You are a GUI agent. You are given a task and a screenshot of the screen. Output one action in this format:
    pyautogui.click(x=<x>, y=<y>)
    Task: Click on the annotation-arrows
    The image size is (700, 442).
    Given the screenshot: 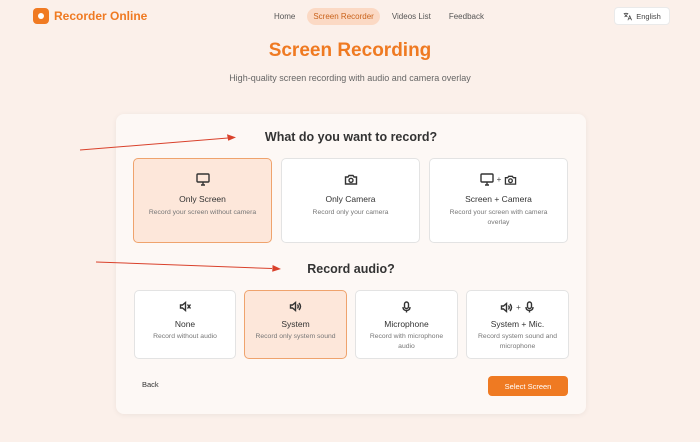 What is the action you would take?
    pyautogui.click(x=180, y=203)
    